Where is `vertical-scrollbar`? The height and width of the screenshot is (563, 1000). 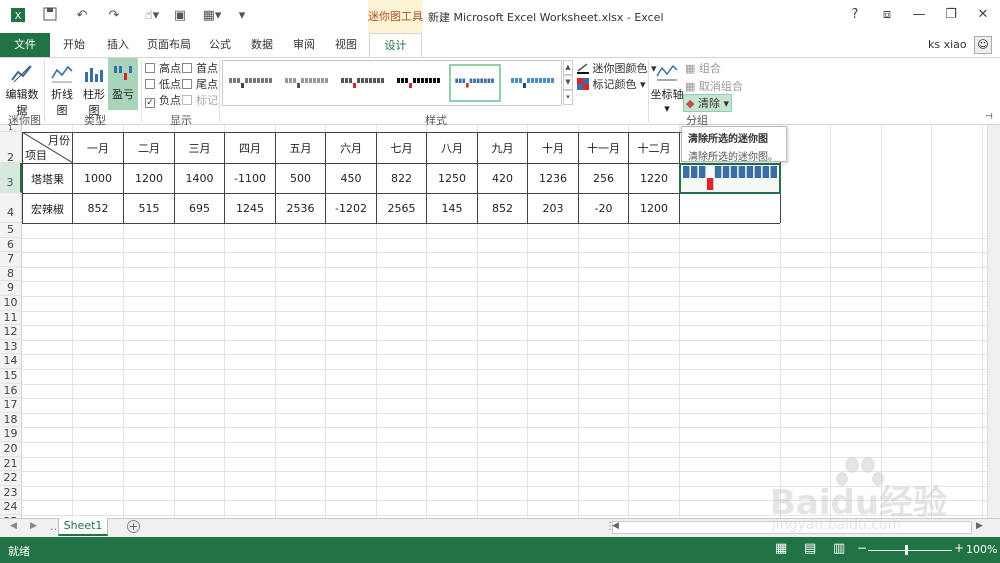
vertical-scrollbar is located at coordinates (993, 321).